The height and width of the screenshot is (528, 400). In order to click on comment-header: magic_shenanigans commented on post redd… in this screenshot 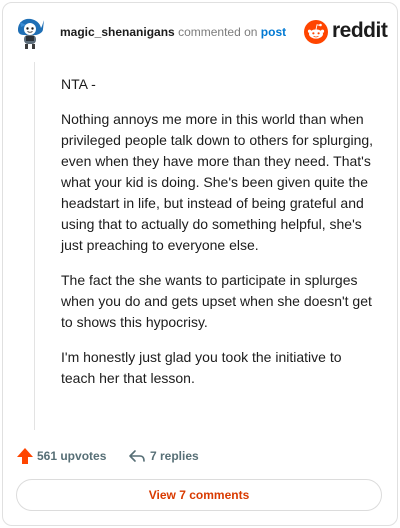, I will do `click(200, 32)`.